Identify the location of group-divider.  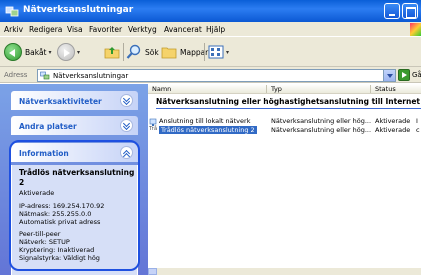
(288, 108).